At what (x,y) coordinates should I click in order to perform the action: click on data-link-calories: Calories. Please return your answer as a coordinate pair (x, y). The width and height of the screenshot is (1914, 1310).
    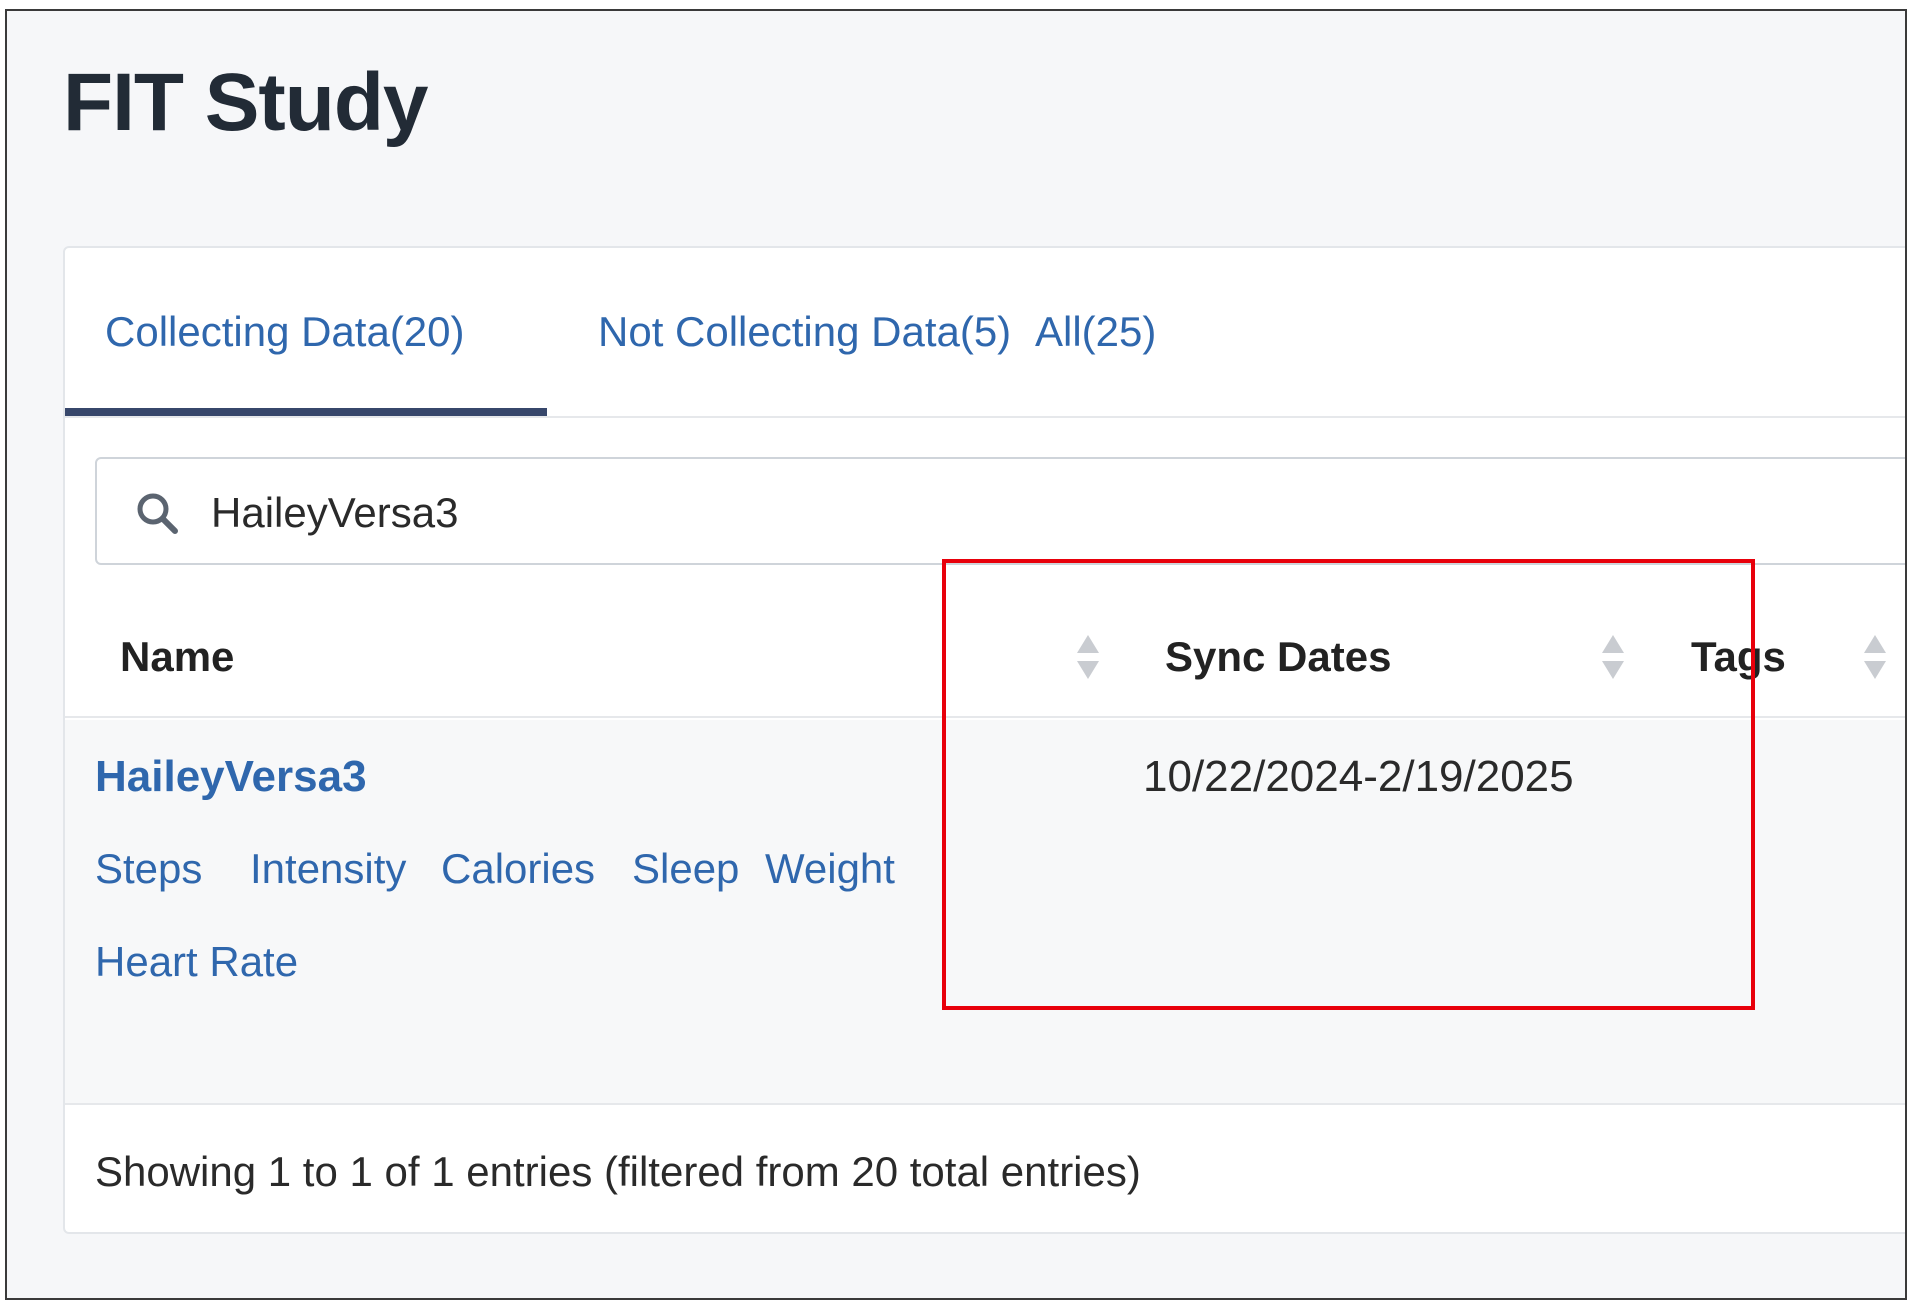
    Looking at the image, I should click on (518, 869).